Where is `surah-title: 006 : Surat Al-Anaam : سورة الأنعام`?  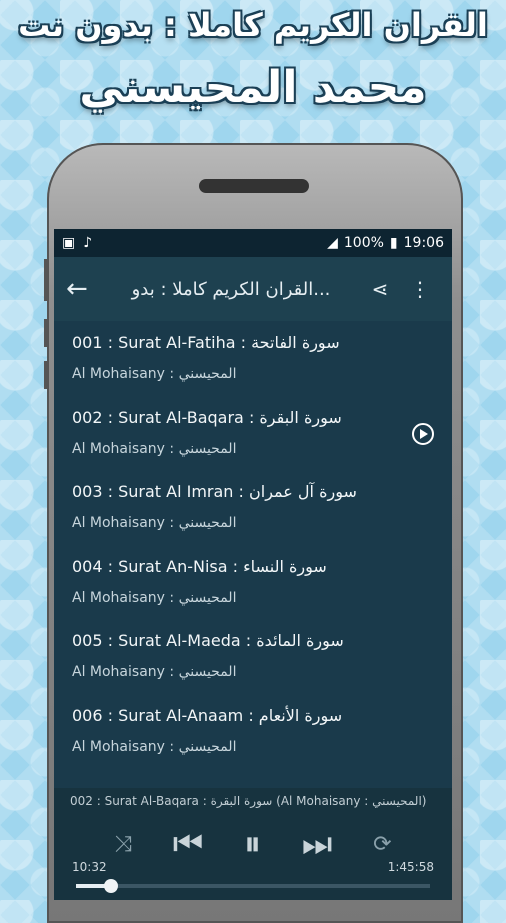 surah-title: 006 : Surat Al-Anaam : سورة الأنعام is located at coordinates (207, 715).